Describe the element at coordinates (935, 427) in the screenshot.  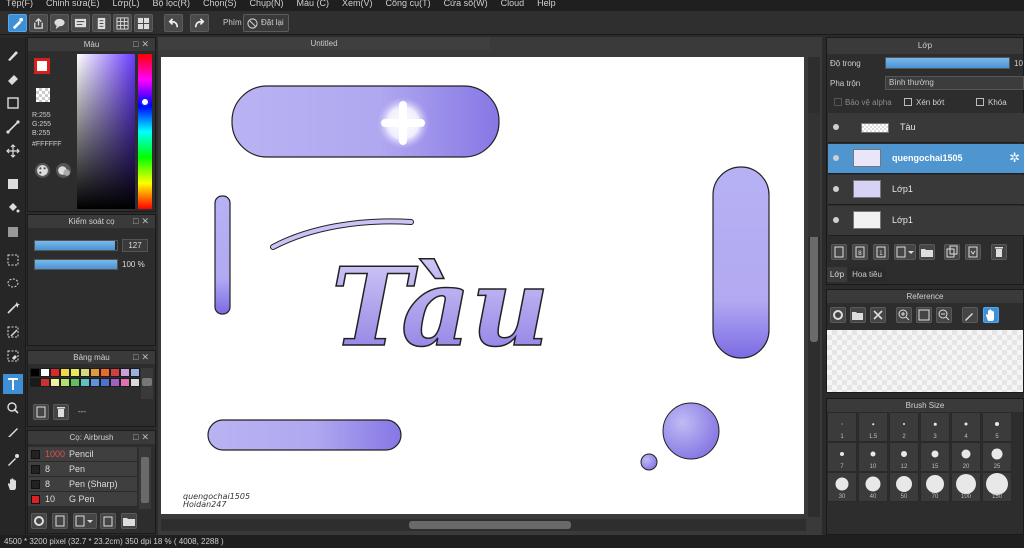
I see `brush-size-cell: 3` at that location.